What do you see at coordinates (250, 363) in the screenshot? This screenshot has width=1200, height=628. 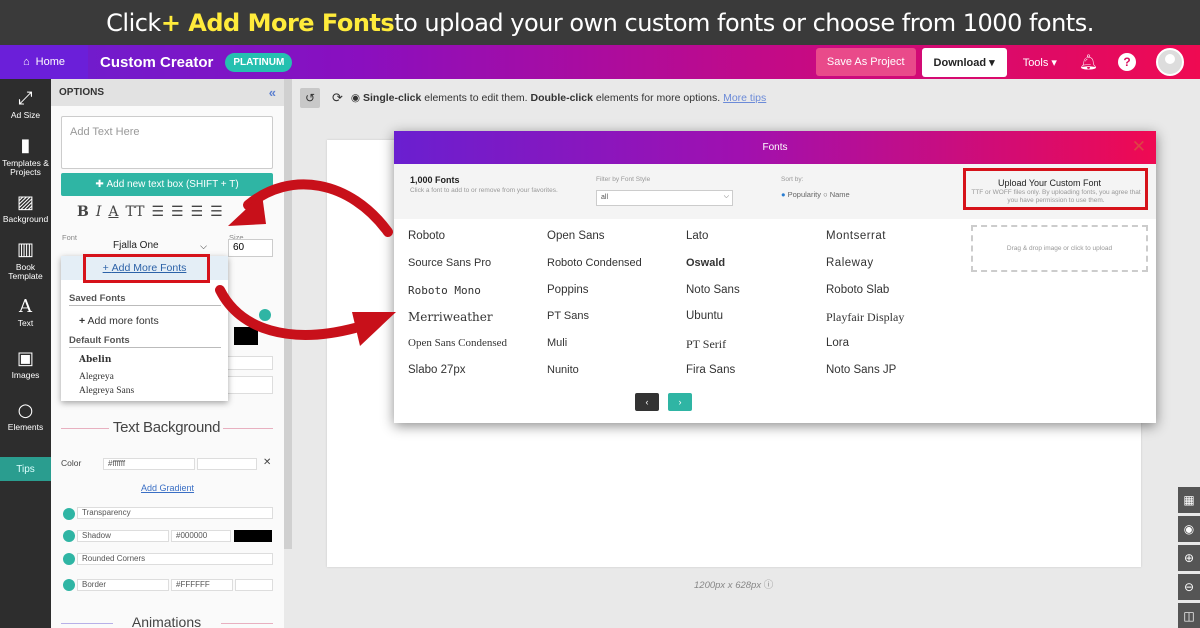 I see `line-field` at bounding box center [250, 363].